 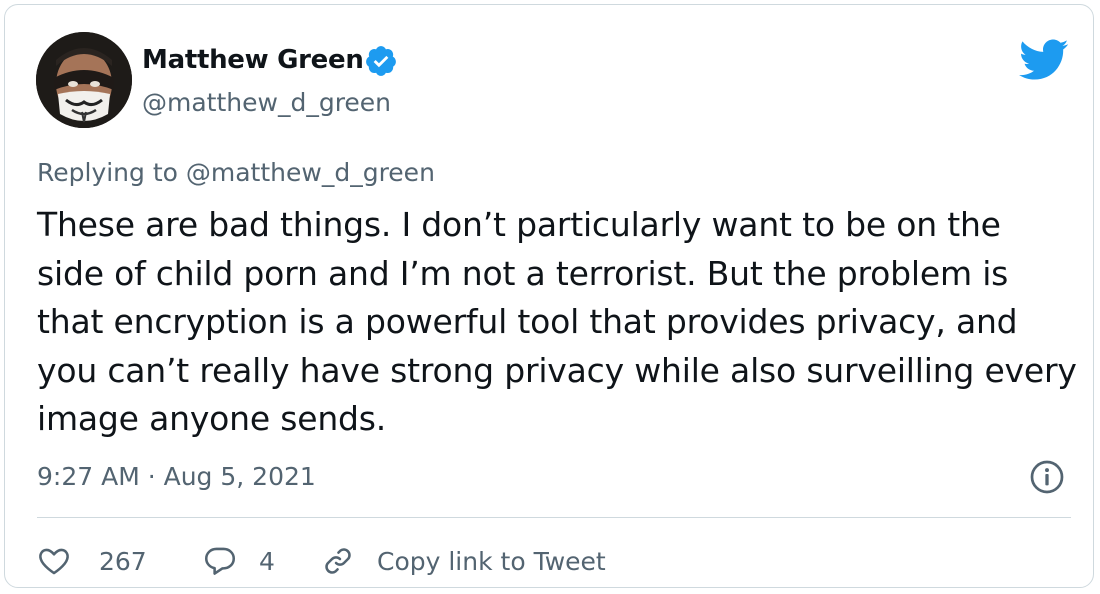 What do you see at coordinates (1044, 59) in the screenshot?
I see `twitter-bird-icon` at bounding box center [1044, 59].